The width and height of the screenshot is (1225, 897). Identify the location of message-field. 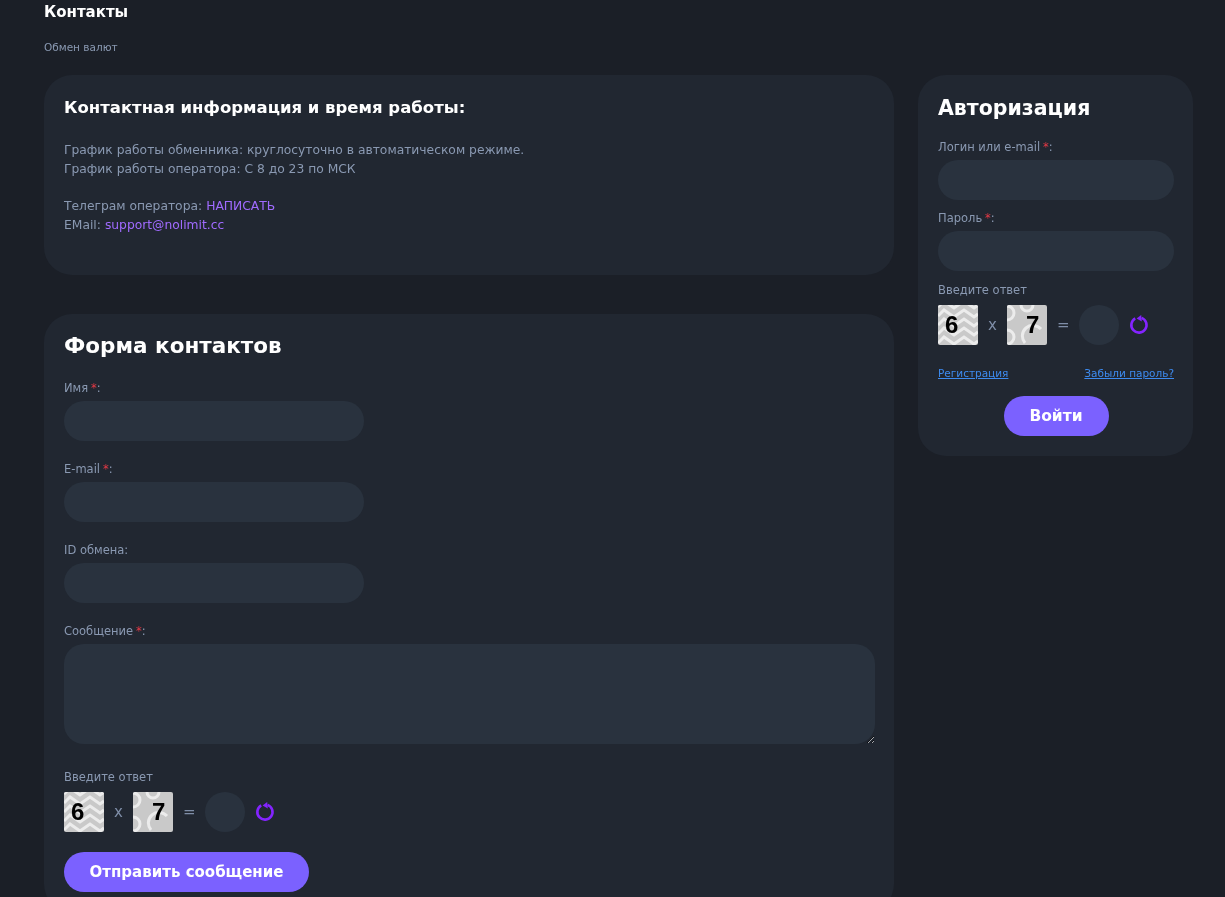
(469, 694).